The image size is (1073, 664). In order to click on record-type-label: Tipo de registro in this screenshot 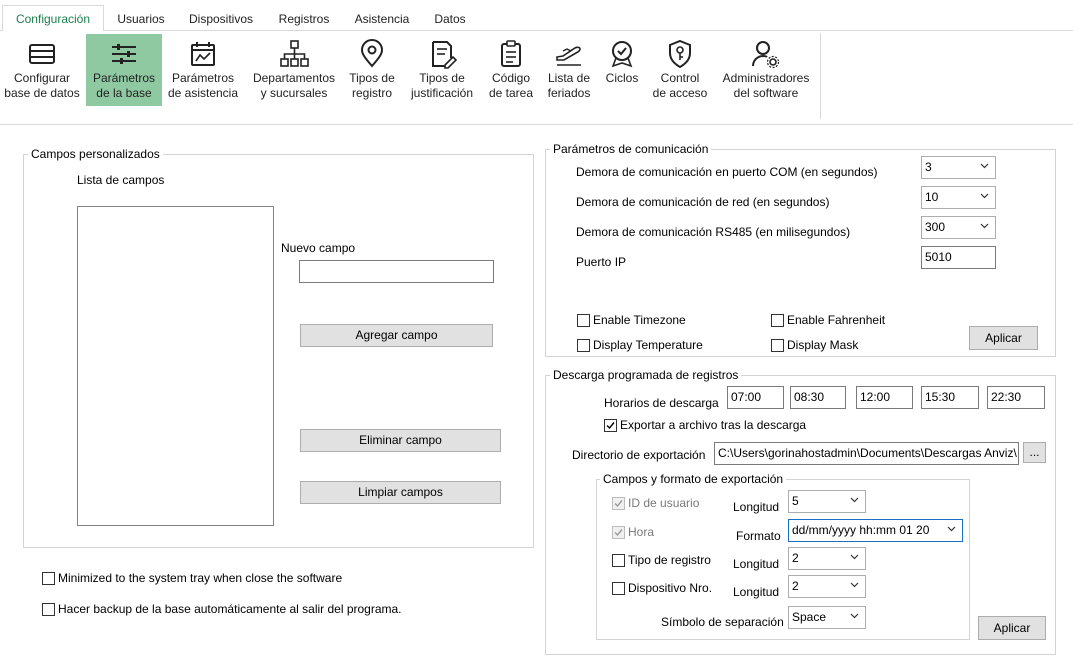, I will do `click(669, 560)`.